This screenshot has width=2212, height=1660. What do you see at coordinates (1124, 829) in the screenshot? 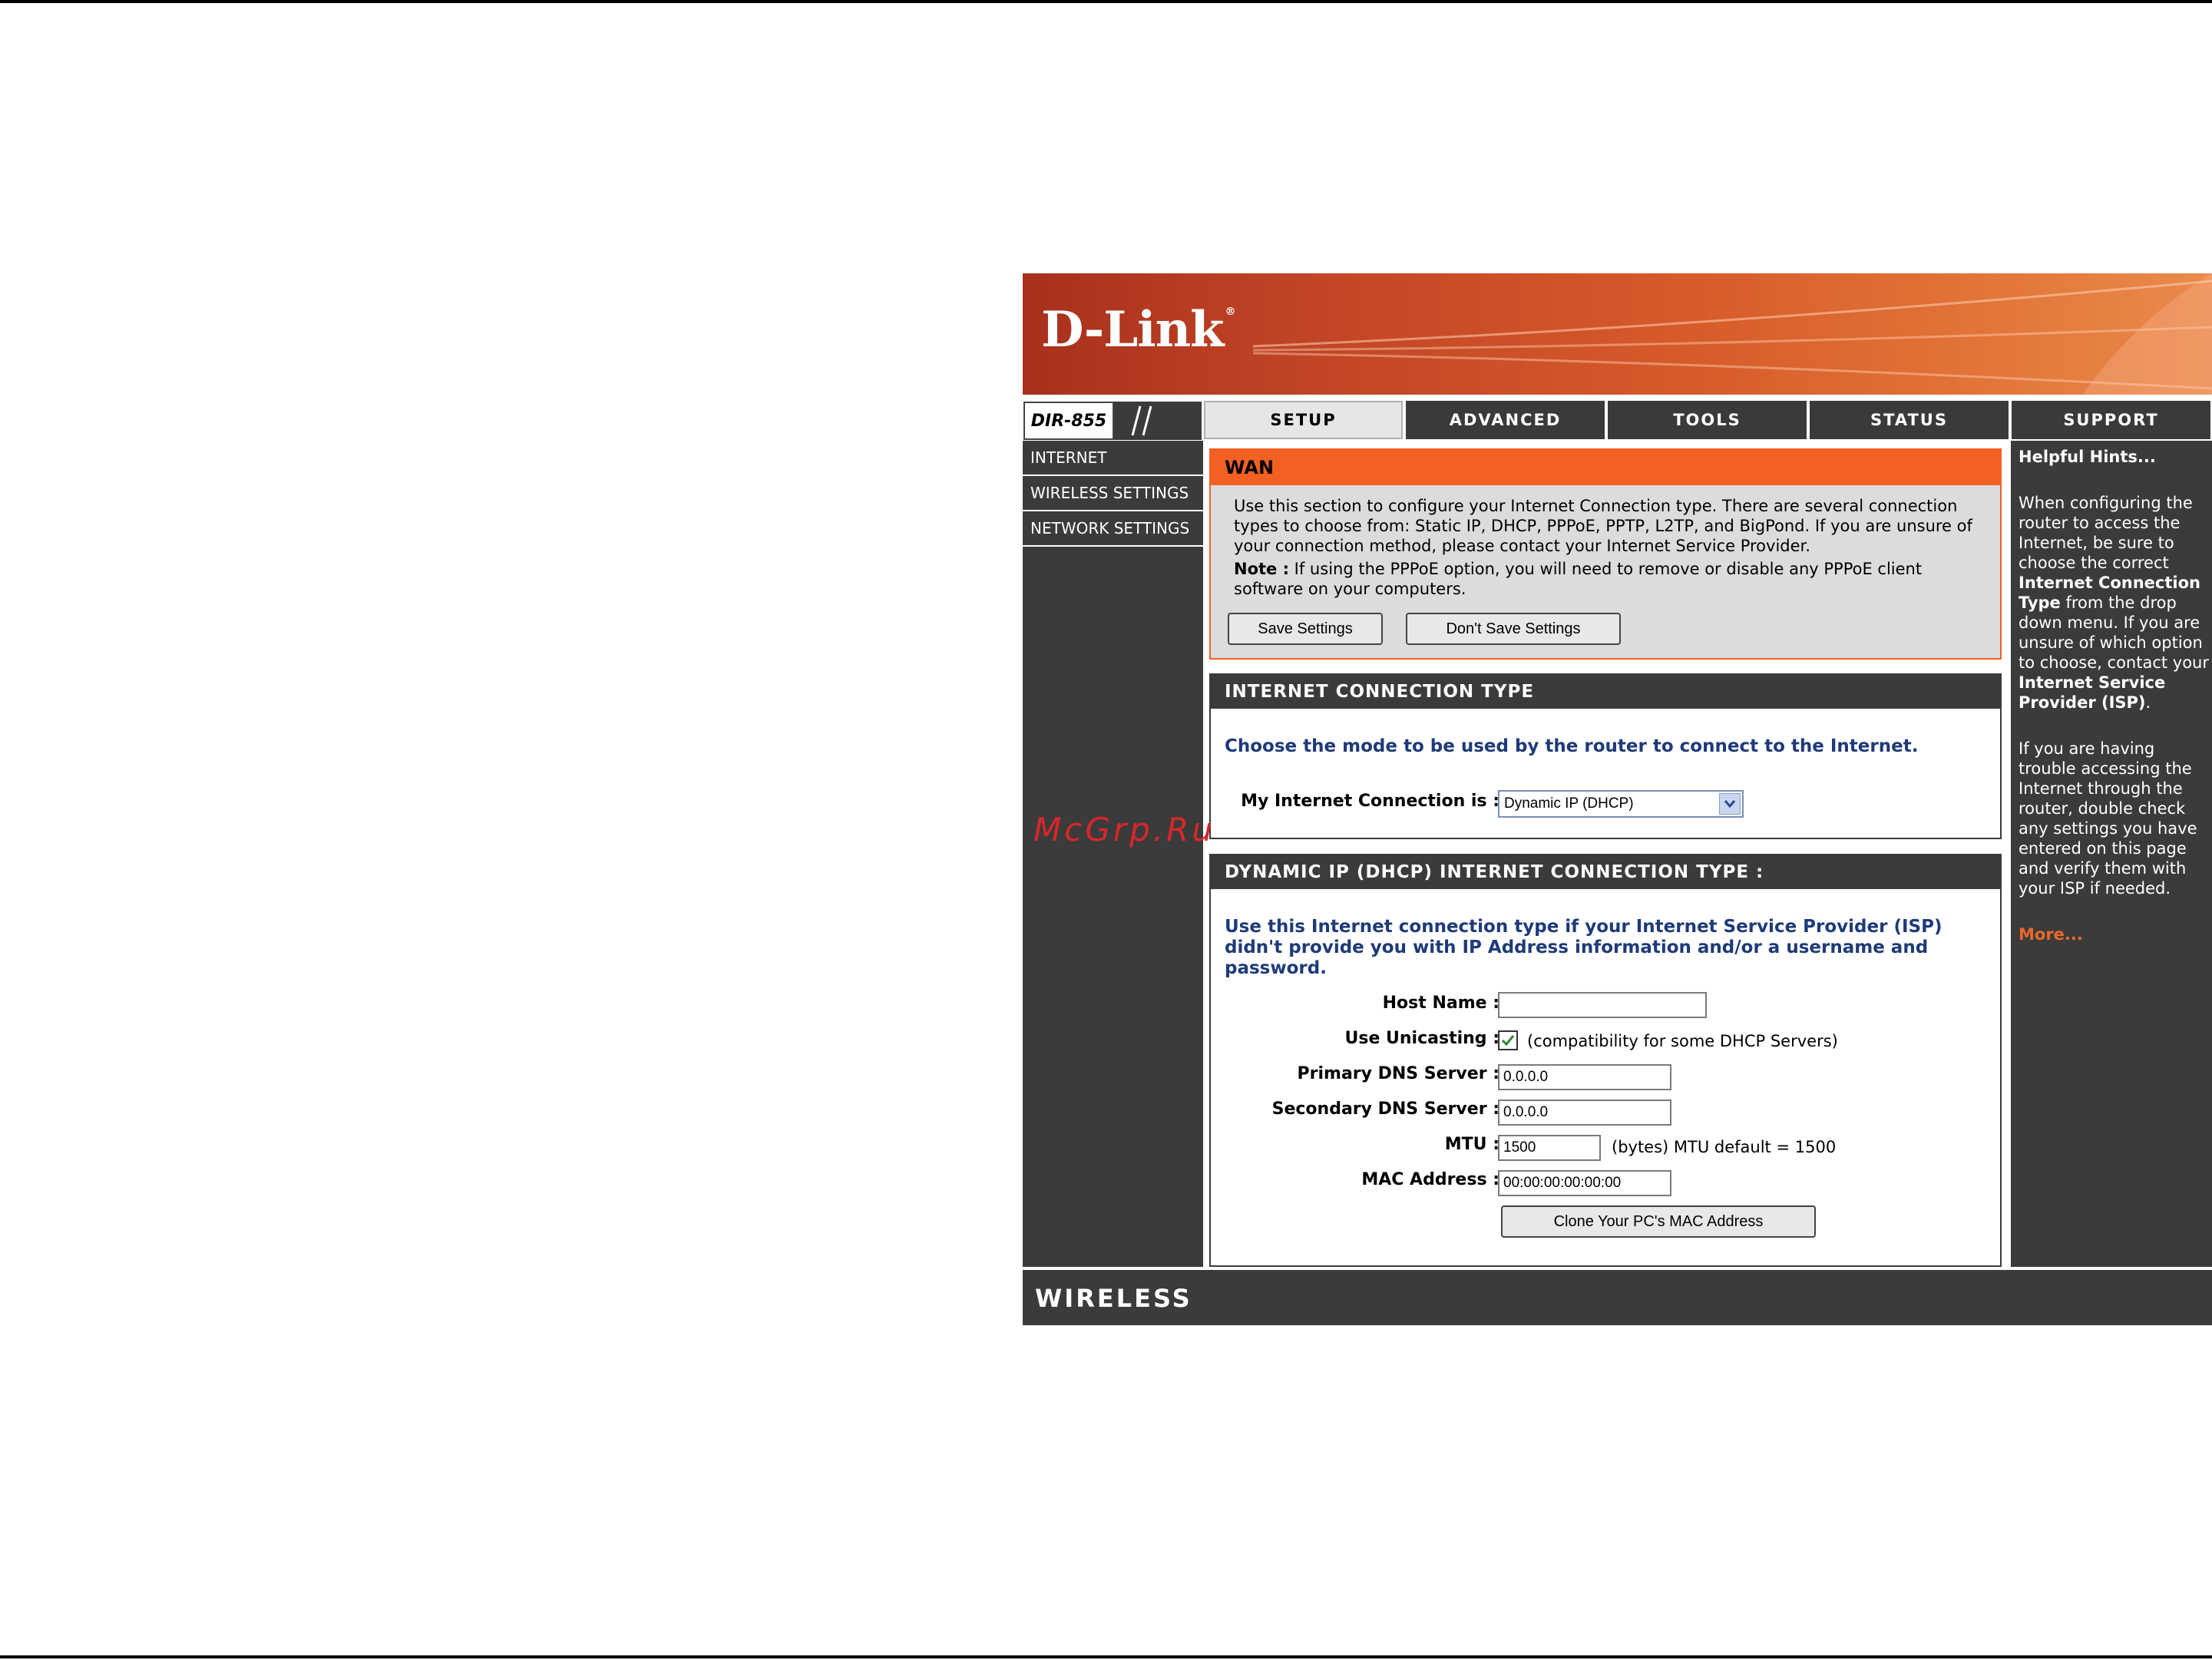
I see `watermark: McGrp.Ru` at bounding box center [1124, 829].